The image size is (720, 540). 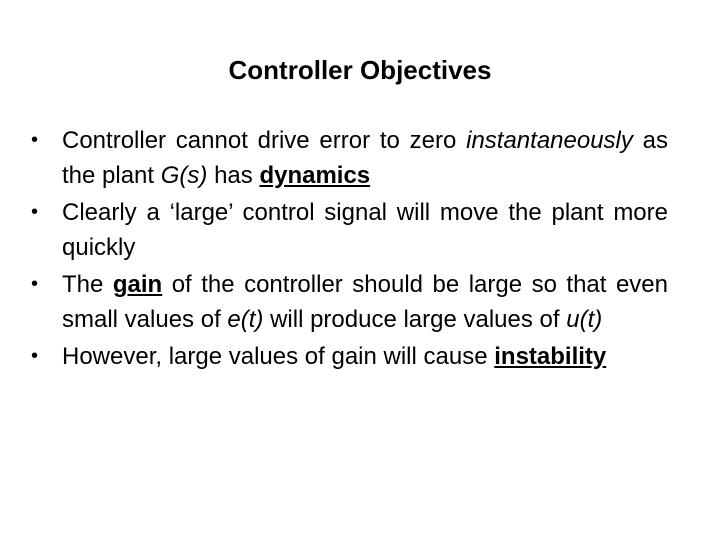 What do you see at coordinates (245, 319) in the screenshot?
I see `bullet-text-italic: e(t)` at bounding box center [245, 319].